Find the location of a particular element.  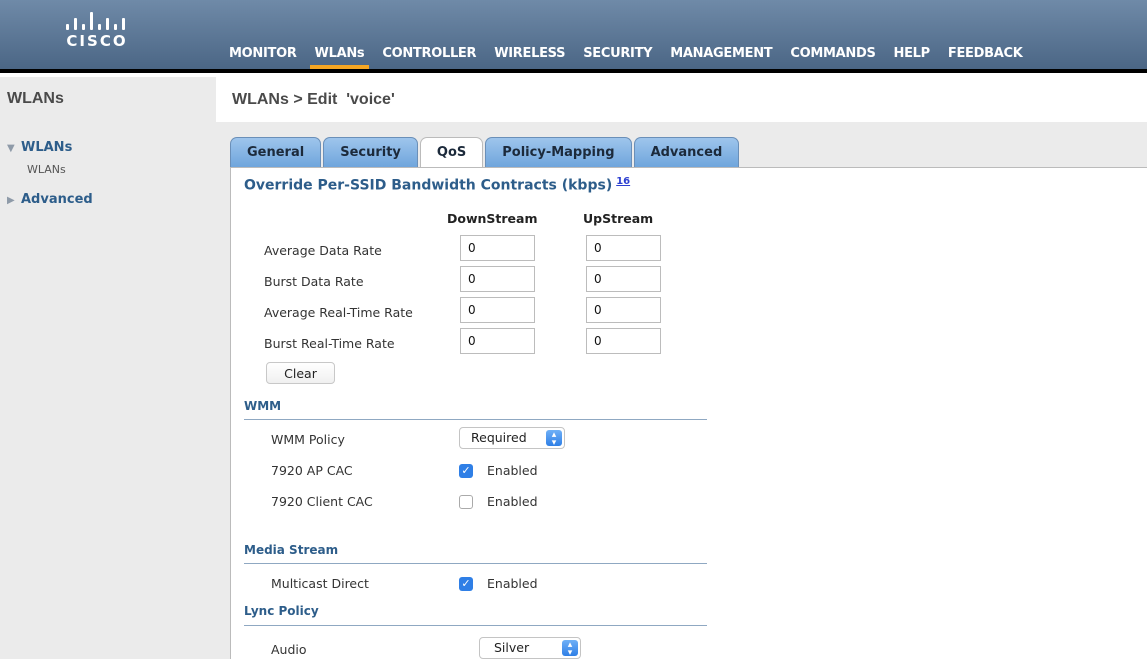

wmm-policy-select: Required ▴ ▾ is located at coordinates (512, 438).